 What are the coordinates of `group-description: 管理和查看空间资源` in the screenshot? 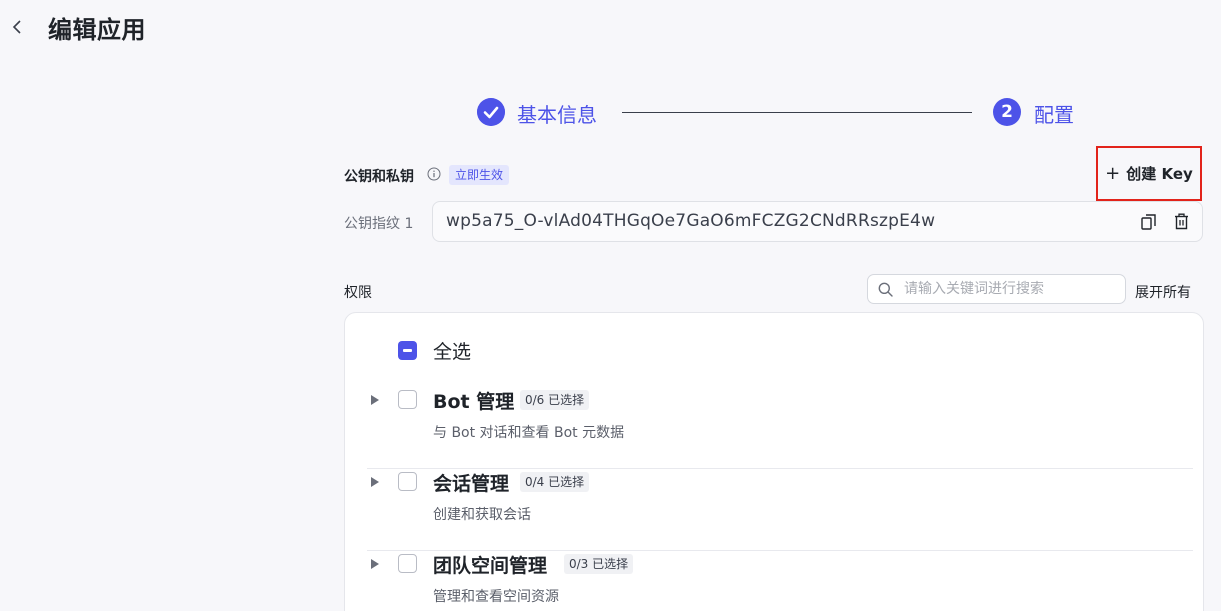 It's located at (496, 597).